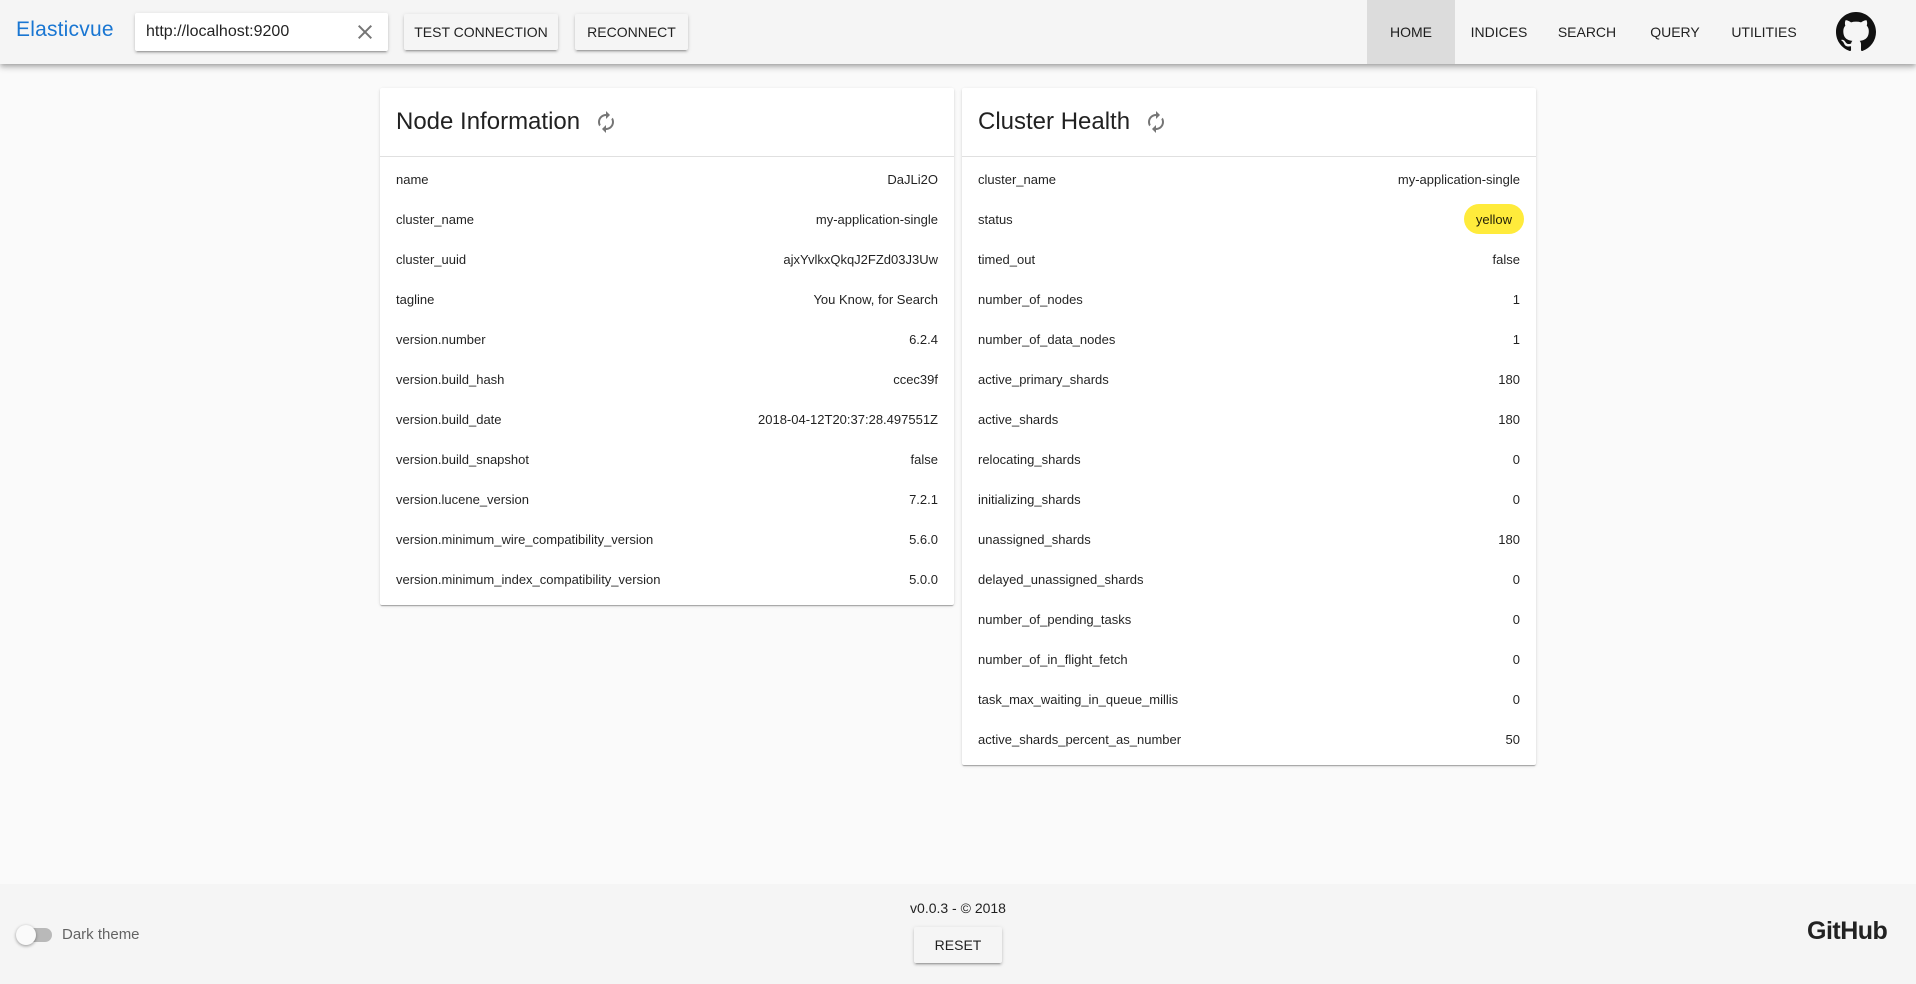 Image resolution: width=1916 pixels, height=984 pixels. Describe the element at coordinates (1249, 699) in the screenshot. I see `table-row: task_max_waiting_in_queue_millis 0` at that location.